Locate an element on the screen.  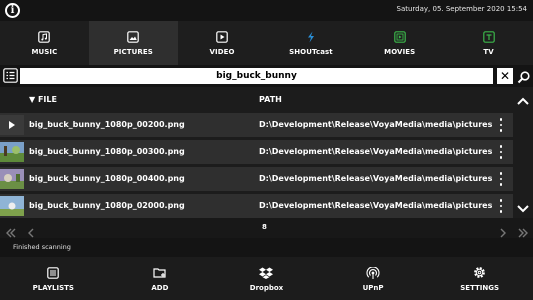
page-number: 8 is located at coordinates (264, 227).